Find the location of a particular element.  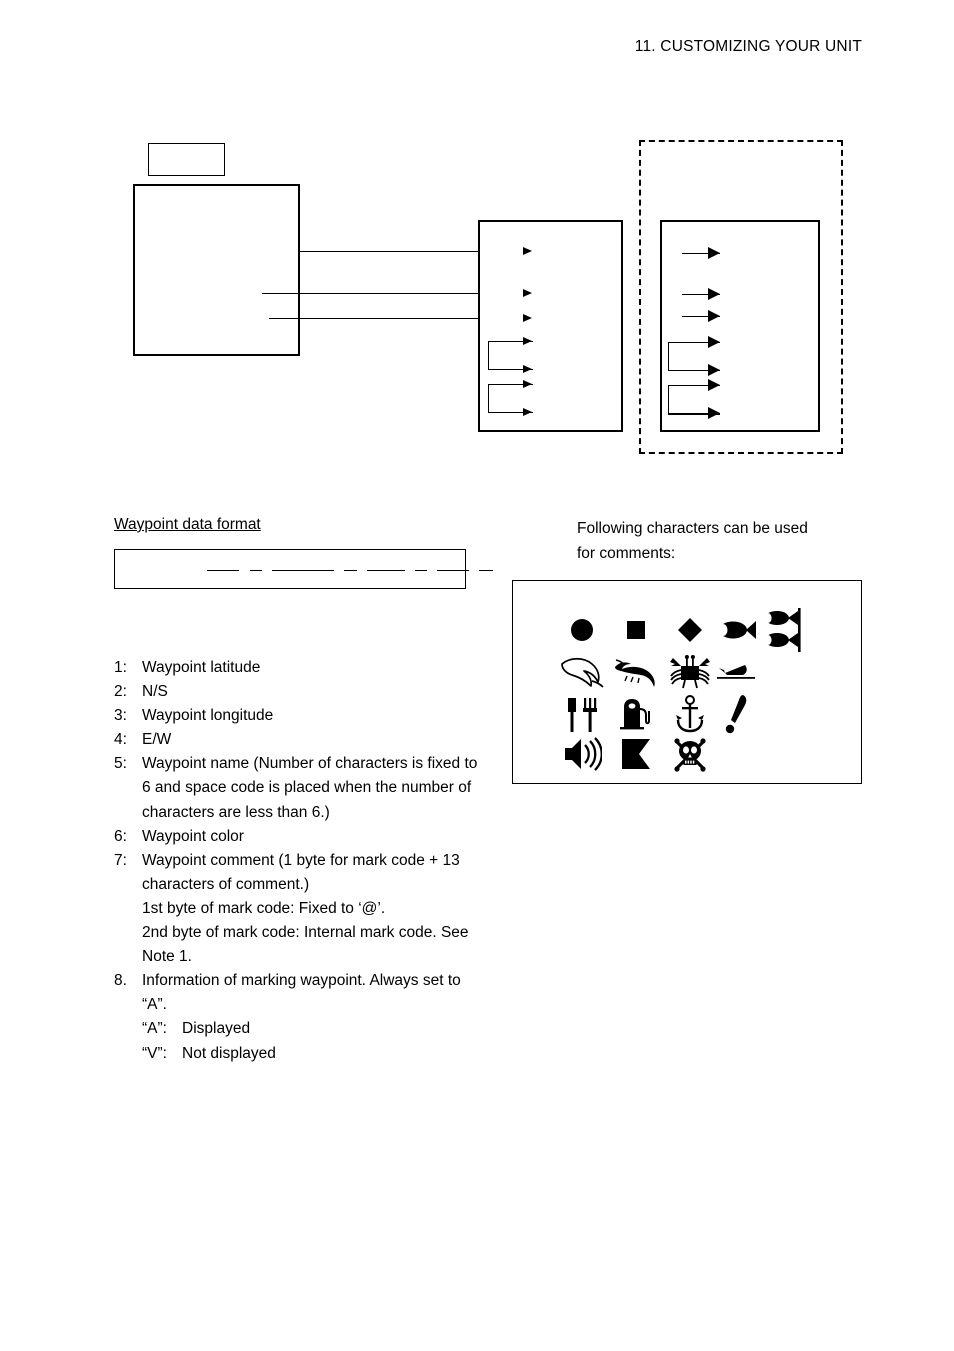

list-item-number: 3: is located at coordinates (120, 716).